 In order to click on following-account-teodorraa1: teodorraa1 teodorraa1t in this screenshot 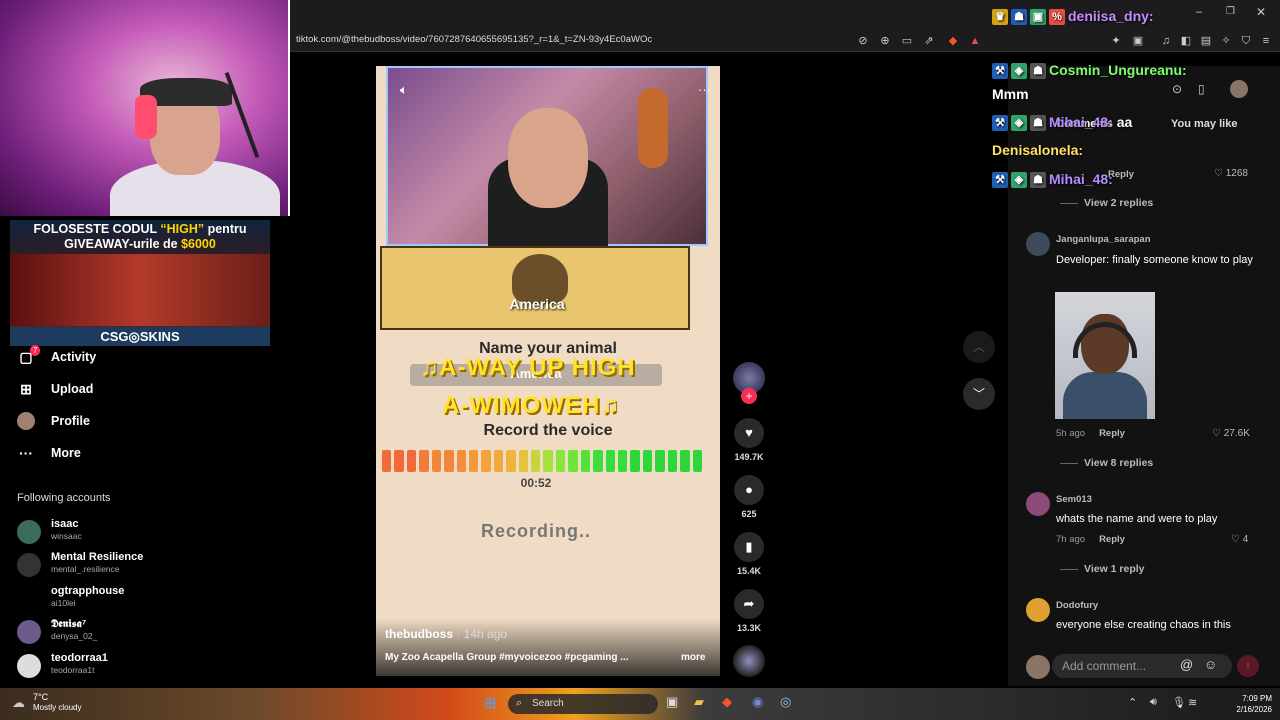, I will do `click(147, 667)`.